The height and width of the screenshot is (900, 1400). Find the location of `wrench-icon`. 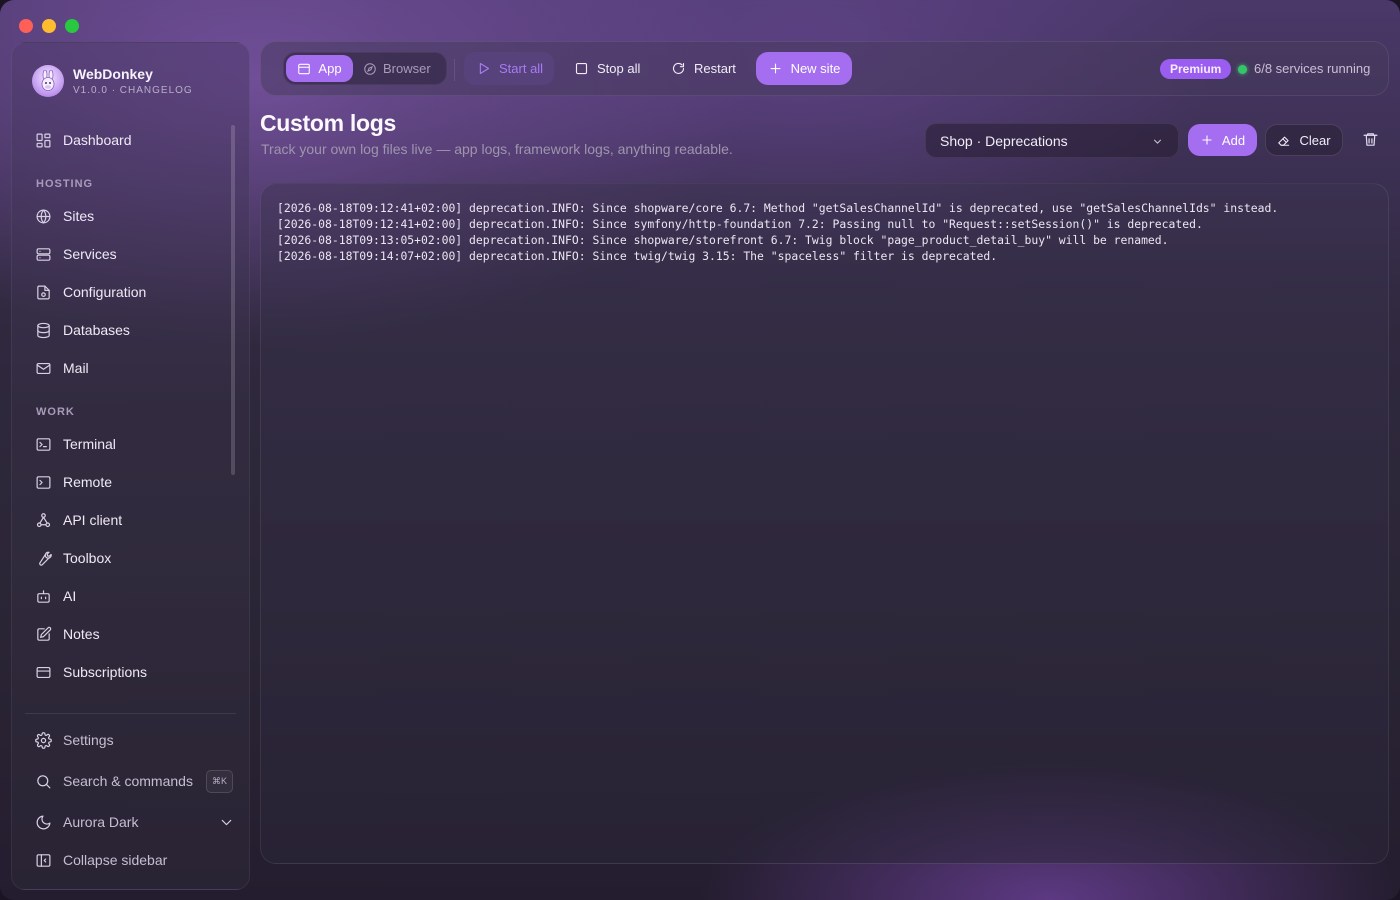

wrench-icon is located at coordinates (45, 558).